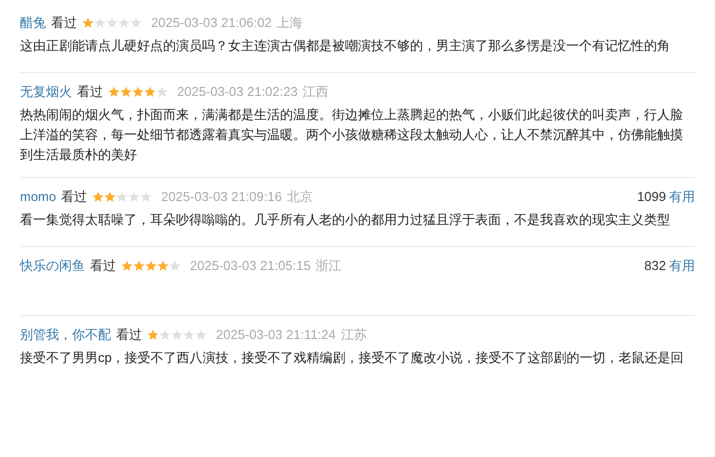 The height and width of the screenshot is (457, 715). I want to click on comment-text: 看一集觉得太聒噪了，耳朵吵得嗡嗡的。几乎所有人老的小的都用力过猛且浮于表面，不是我喜欢的现实主义类型, so click(345, 220).